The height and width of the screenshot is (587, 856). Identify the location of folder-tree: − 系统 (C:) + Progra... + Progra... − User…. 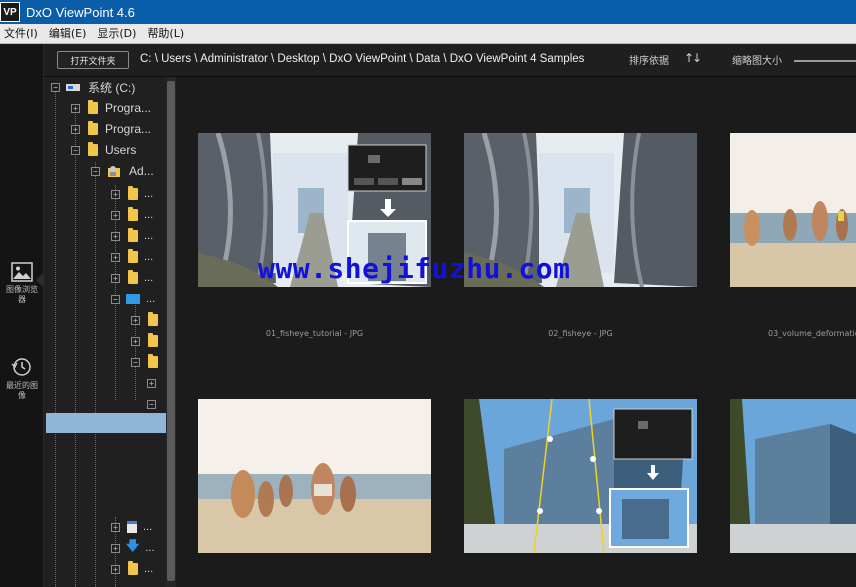
(105, 332).